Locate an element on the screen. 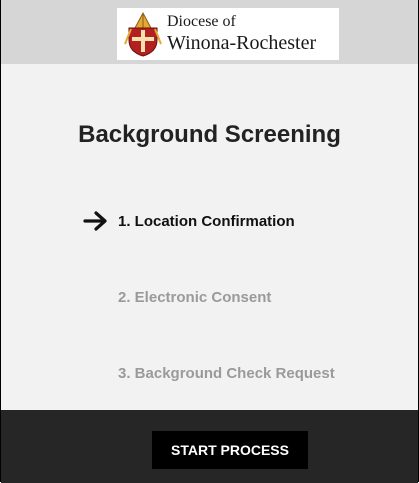  logo-text-line2: Winona-Rochester is located at coordinates (242, 43).